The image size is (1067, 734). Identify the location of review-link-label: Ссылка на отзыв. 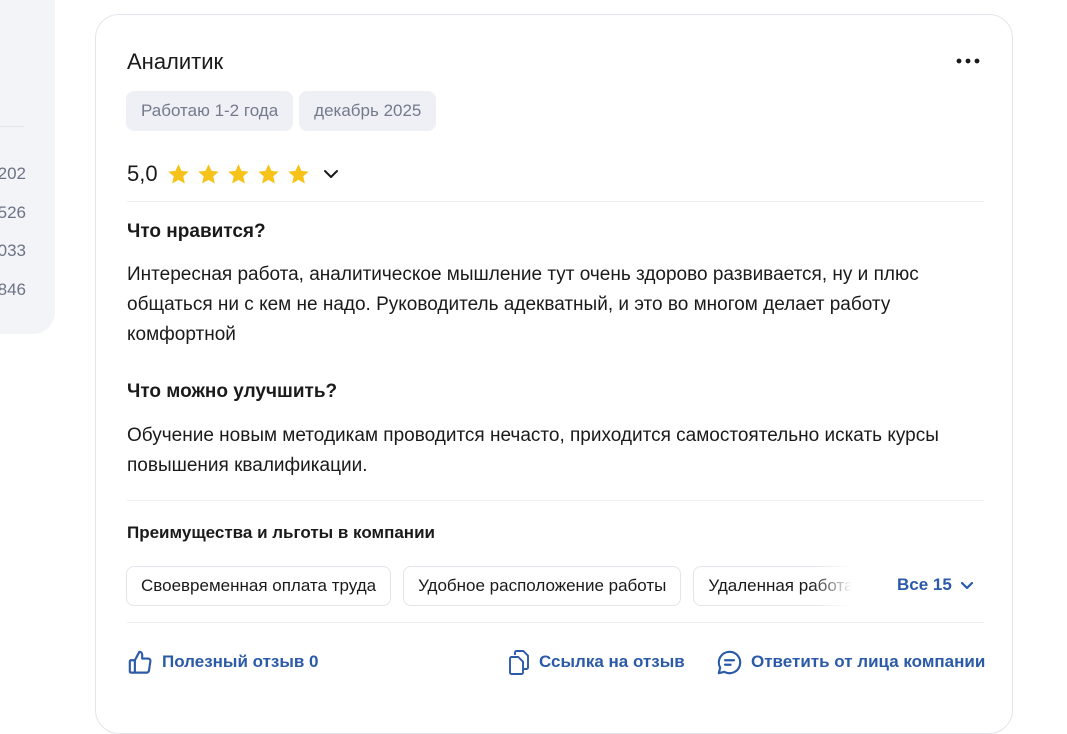
(612, 661).